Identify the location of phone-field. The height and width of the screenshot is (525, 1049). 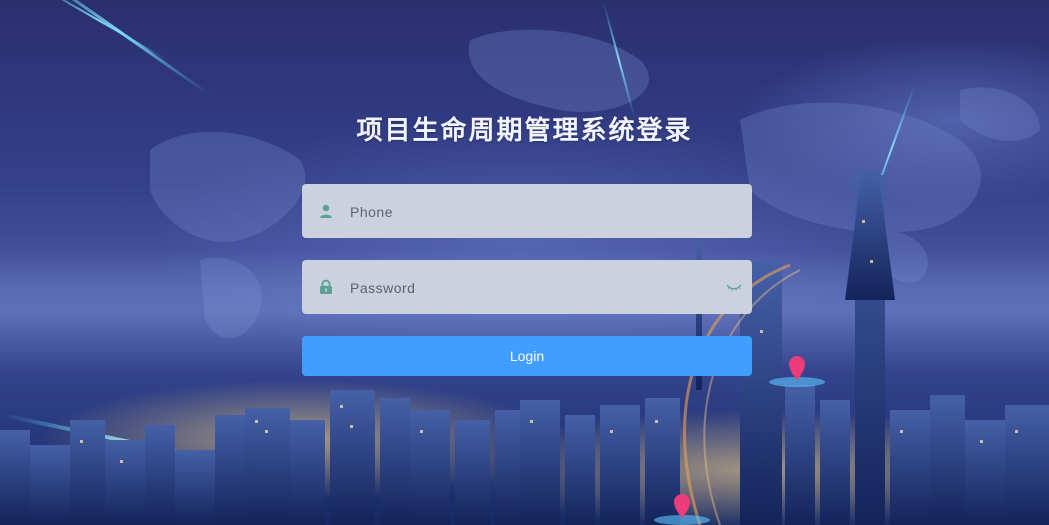
(527, 212).